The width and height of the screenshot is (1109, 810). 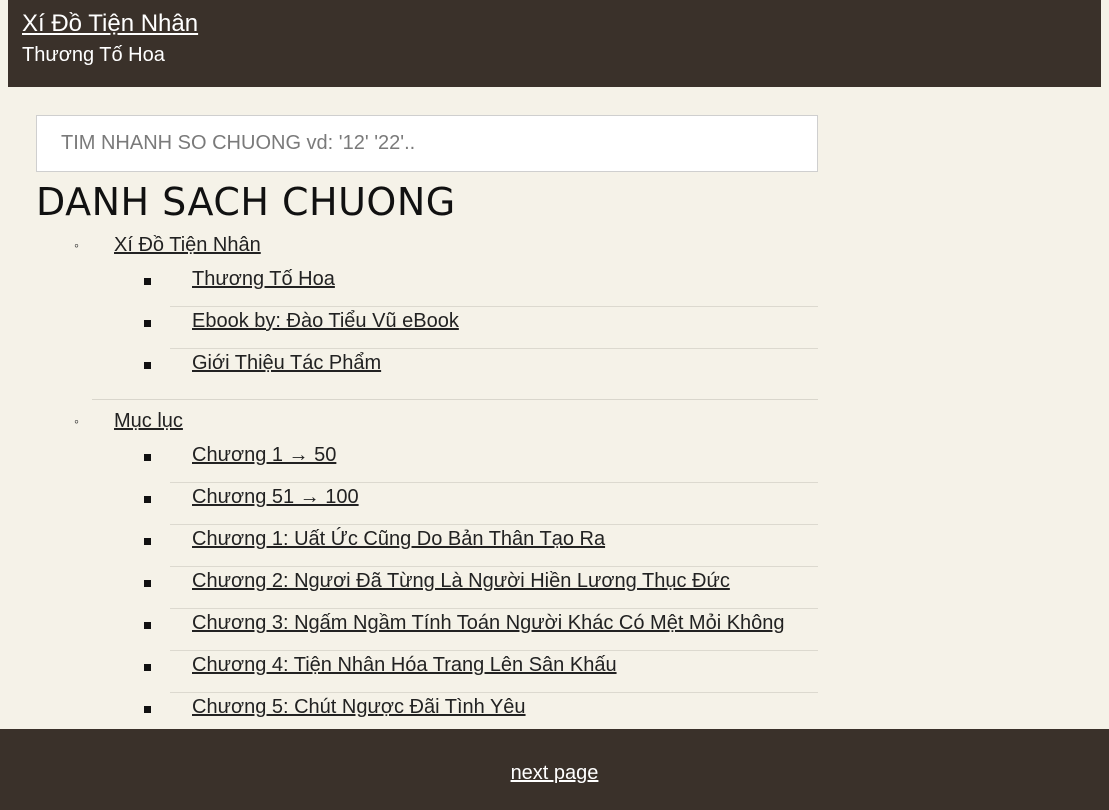 I want to click on list-item: Giới Thiệu Tác Phẩm, so click(x=481, y=370).